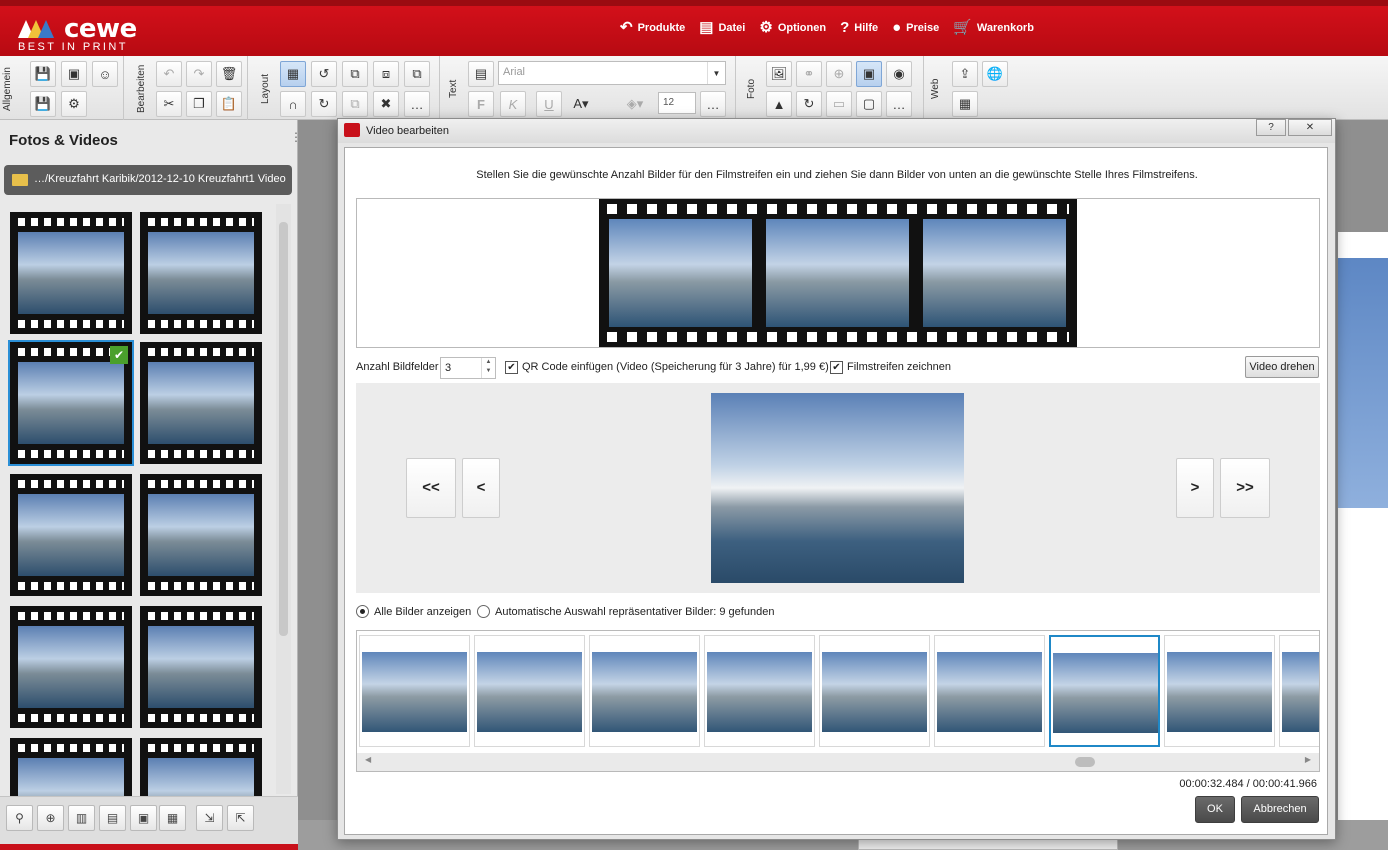 This screenshot has height=850, width=1388. Describe the element at coordinates (677, 103) in the screenshot. I see `font-size-select: 12` at that location.